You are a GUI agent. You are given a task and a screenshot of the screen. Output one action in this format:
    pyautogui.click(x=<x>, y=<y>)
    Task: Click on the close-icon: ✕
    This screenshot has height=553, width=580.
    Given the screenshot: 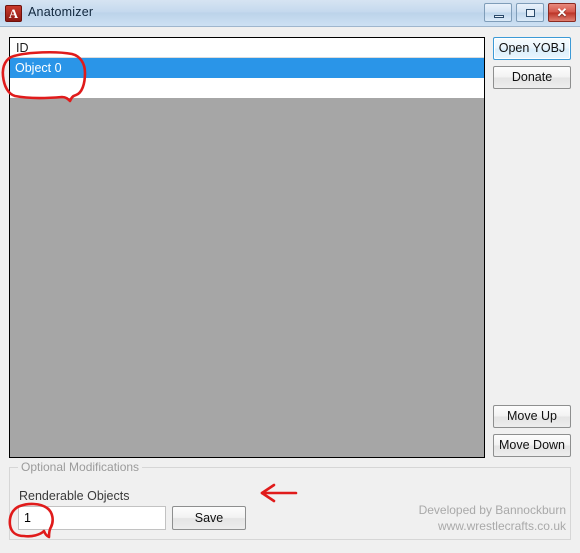 What is the action you would take?
    pyautogui.click(x=562, y=12)
    